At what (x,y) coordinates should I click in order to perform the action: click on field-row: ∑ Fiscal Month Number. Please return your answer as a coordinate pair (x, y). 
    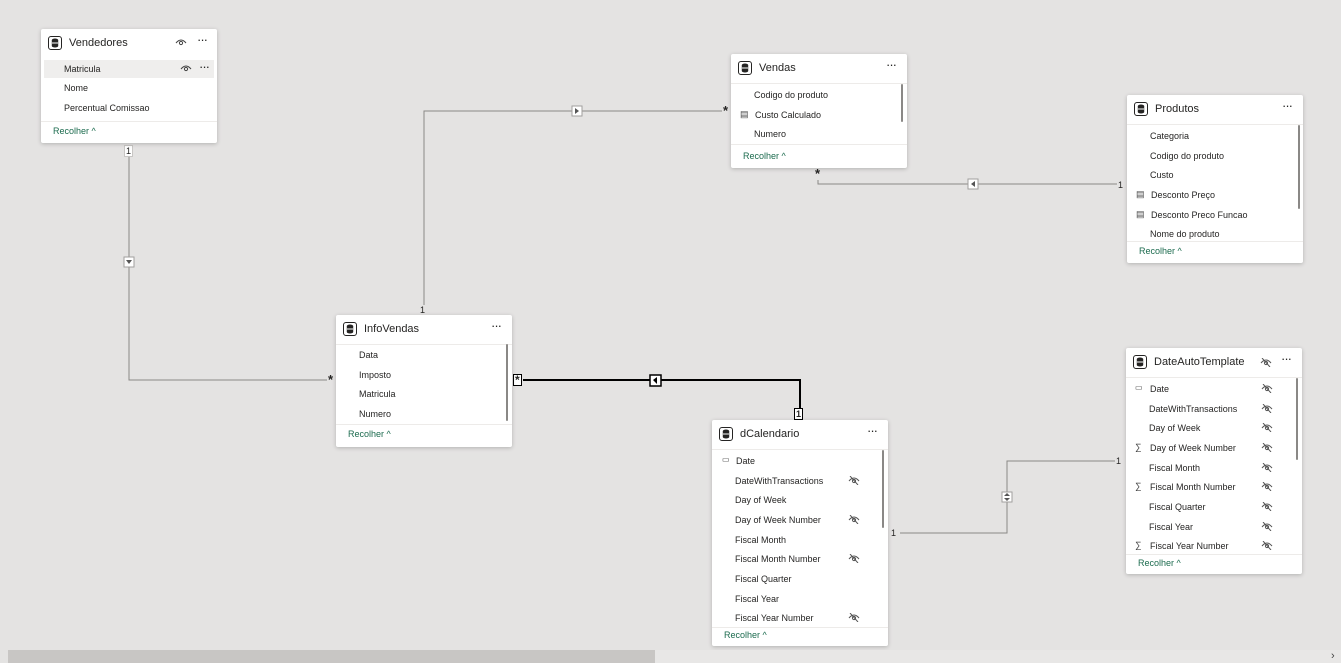
    Looking at the image, I should click on (1214, 487).